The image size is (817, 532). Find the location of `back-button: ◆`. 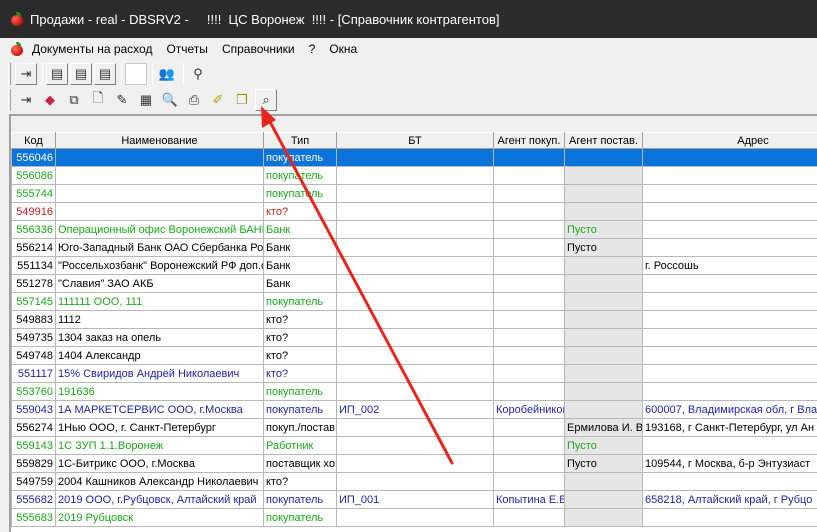

back-button: ◆ is located at coordinates (50, 100).